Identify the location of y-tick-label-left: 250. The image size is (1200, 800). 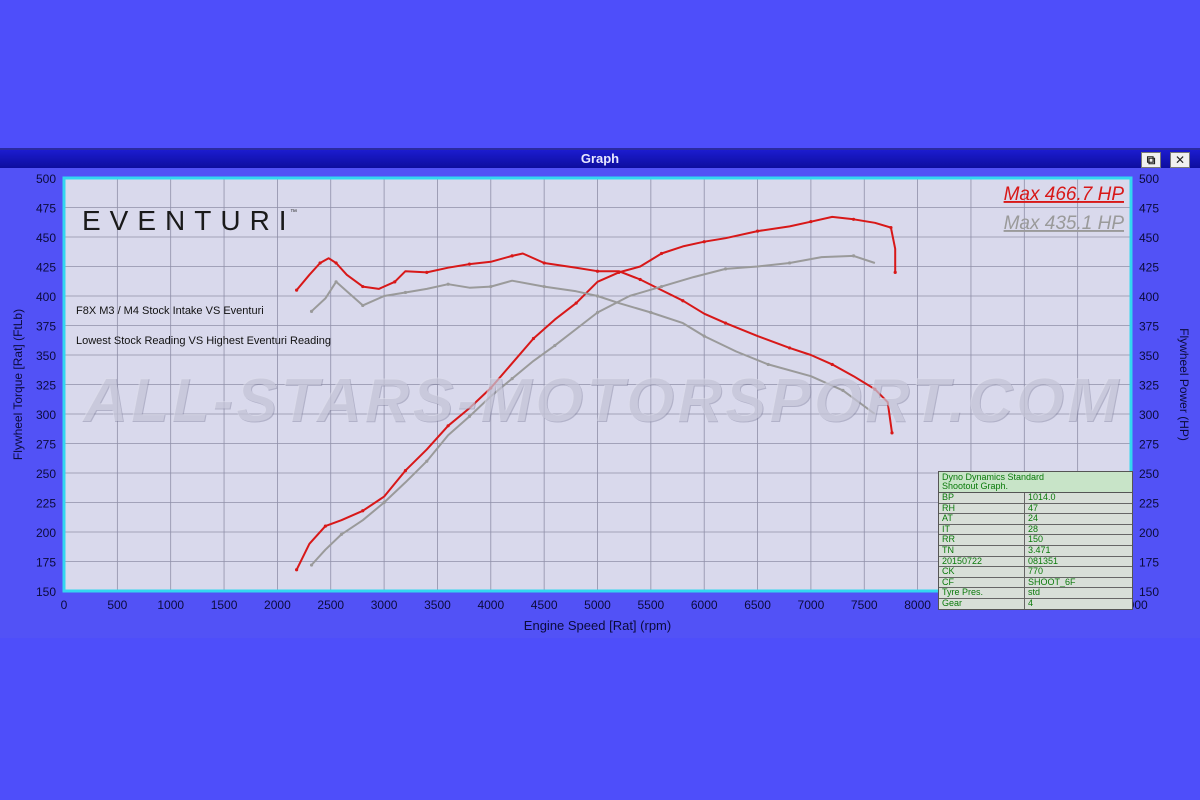
(46, 474).